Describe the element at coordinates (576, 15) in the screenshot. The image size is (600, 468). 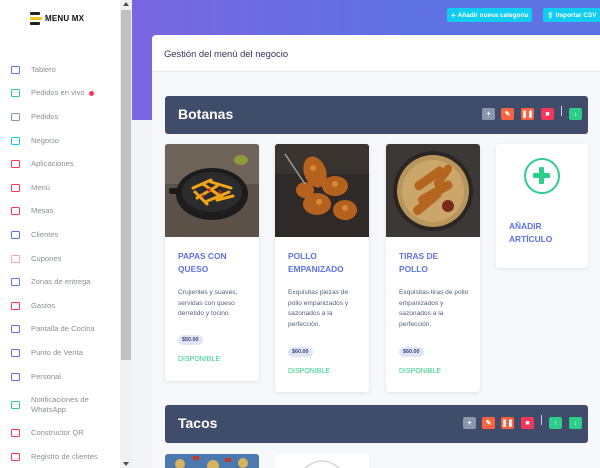
I see `import-csv-label: Importar CSV` at that location.